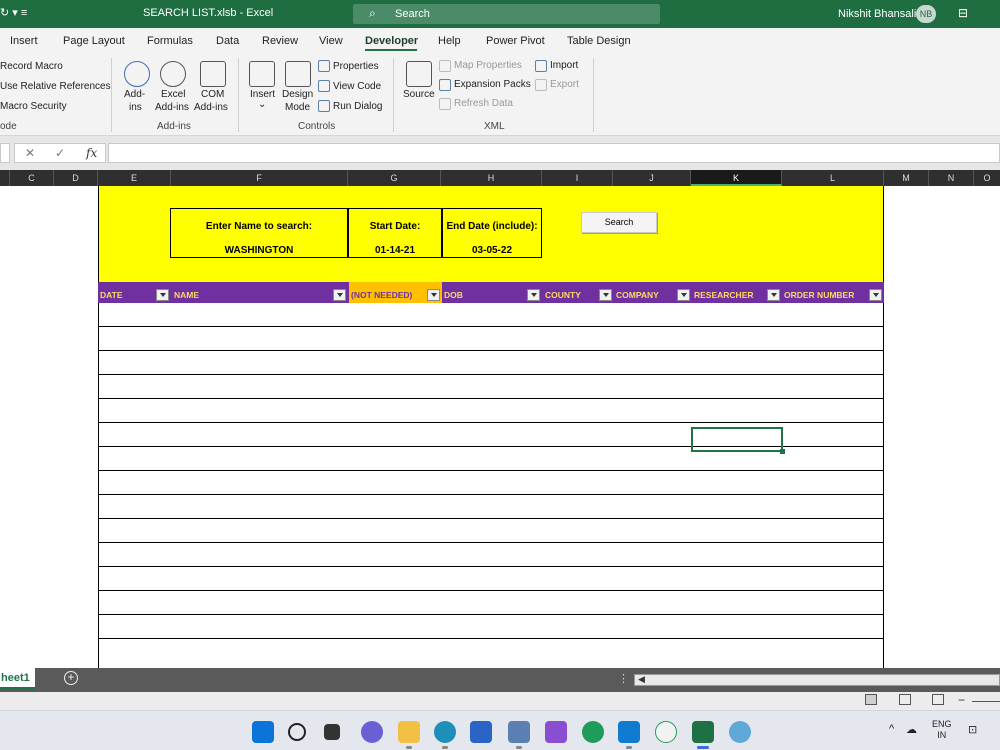  What do you see at coordinates (263, 732) in the screenshot?
I see `windows-start-icon` at bounding box center [263, 732].